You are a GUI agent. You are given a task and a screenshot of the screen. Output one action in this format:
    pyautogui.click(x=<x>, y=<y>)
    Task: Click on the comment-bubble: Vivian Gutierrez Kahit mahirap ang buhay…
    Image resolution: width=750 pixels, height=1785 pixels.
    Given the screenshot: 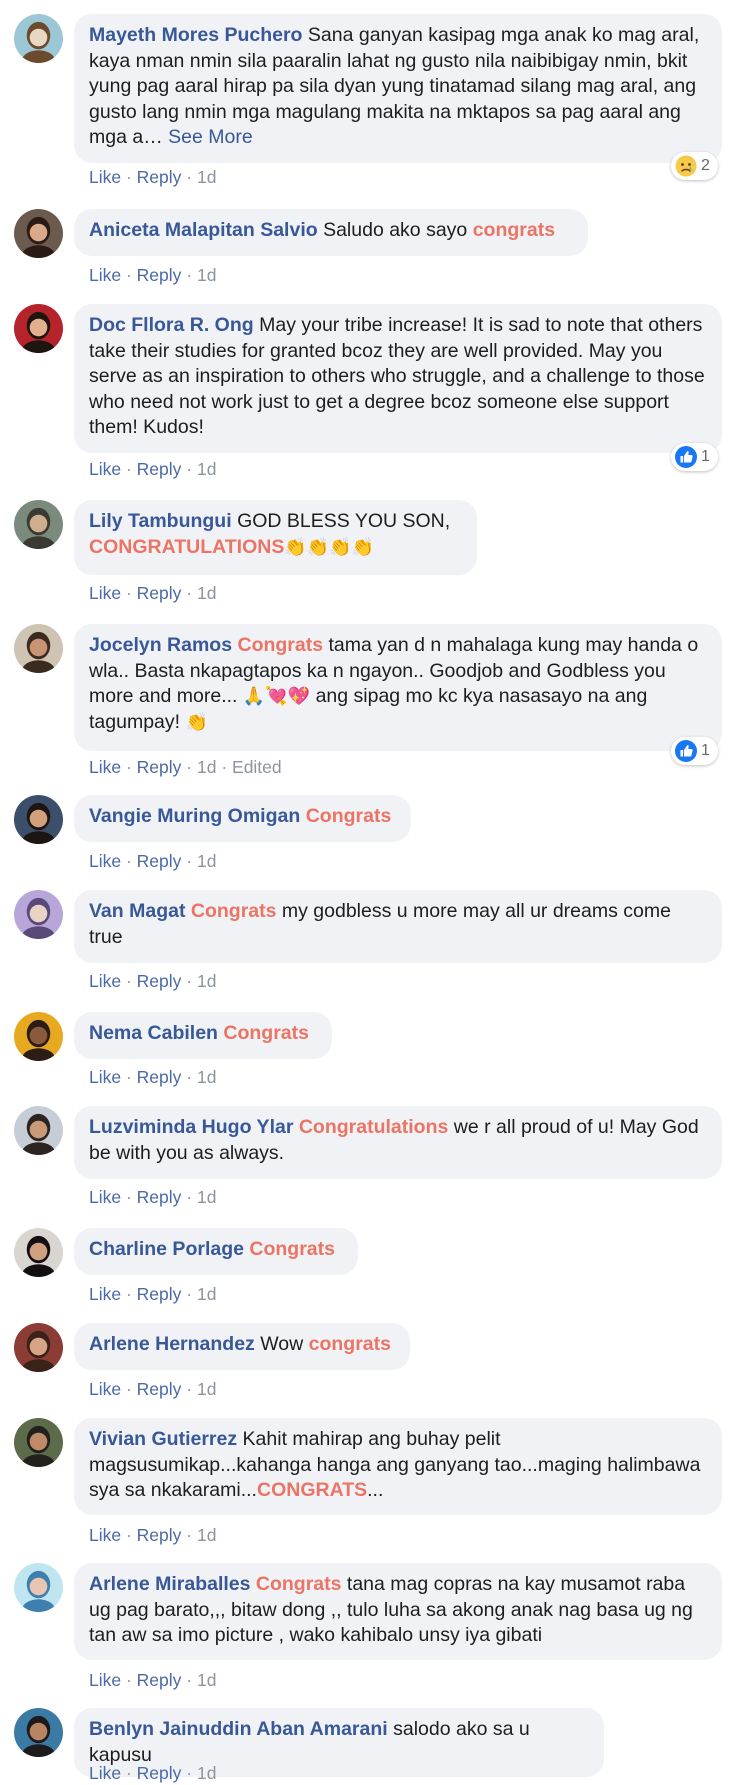 What is the action you would take?
    pyautogui.click(x=398, y=1466)
    